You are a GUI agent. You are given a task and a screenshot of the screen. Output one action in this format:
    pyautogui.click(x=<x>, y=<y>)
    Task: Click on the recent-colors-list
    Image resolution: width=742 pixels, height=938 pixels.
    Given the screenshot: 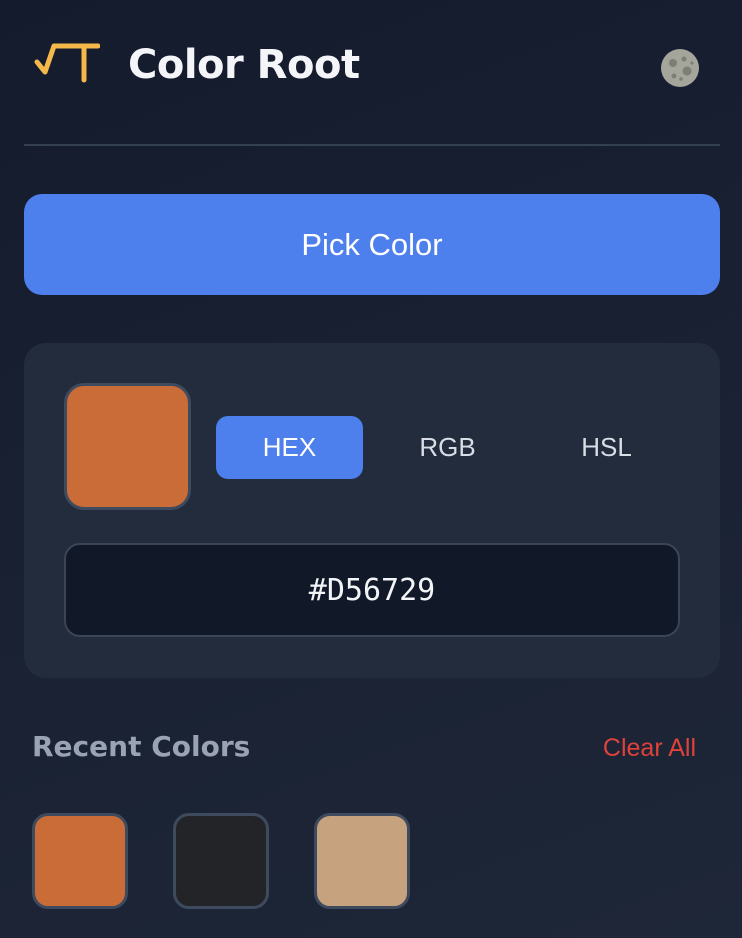 What is the action you would take?
    pyautogui.click(x=232, y=861)
    